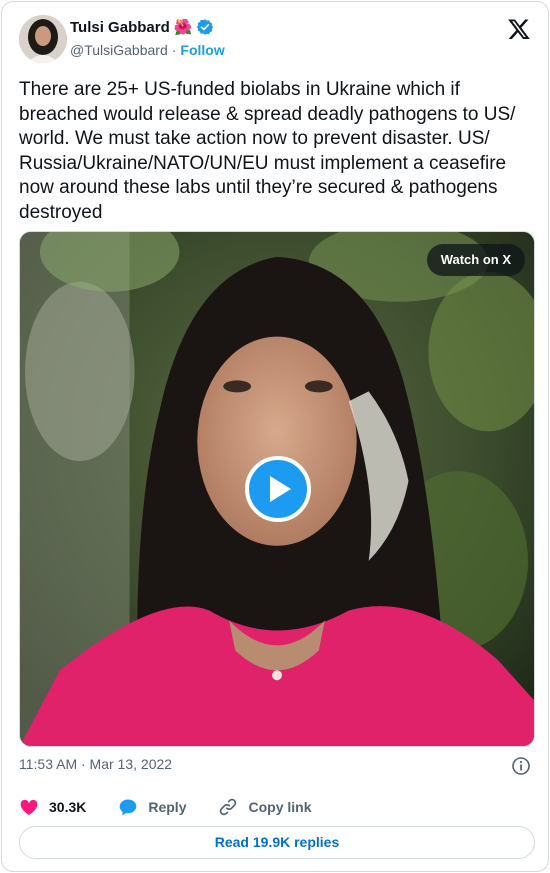  I want to click on avatar-image, so click(43, 39).